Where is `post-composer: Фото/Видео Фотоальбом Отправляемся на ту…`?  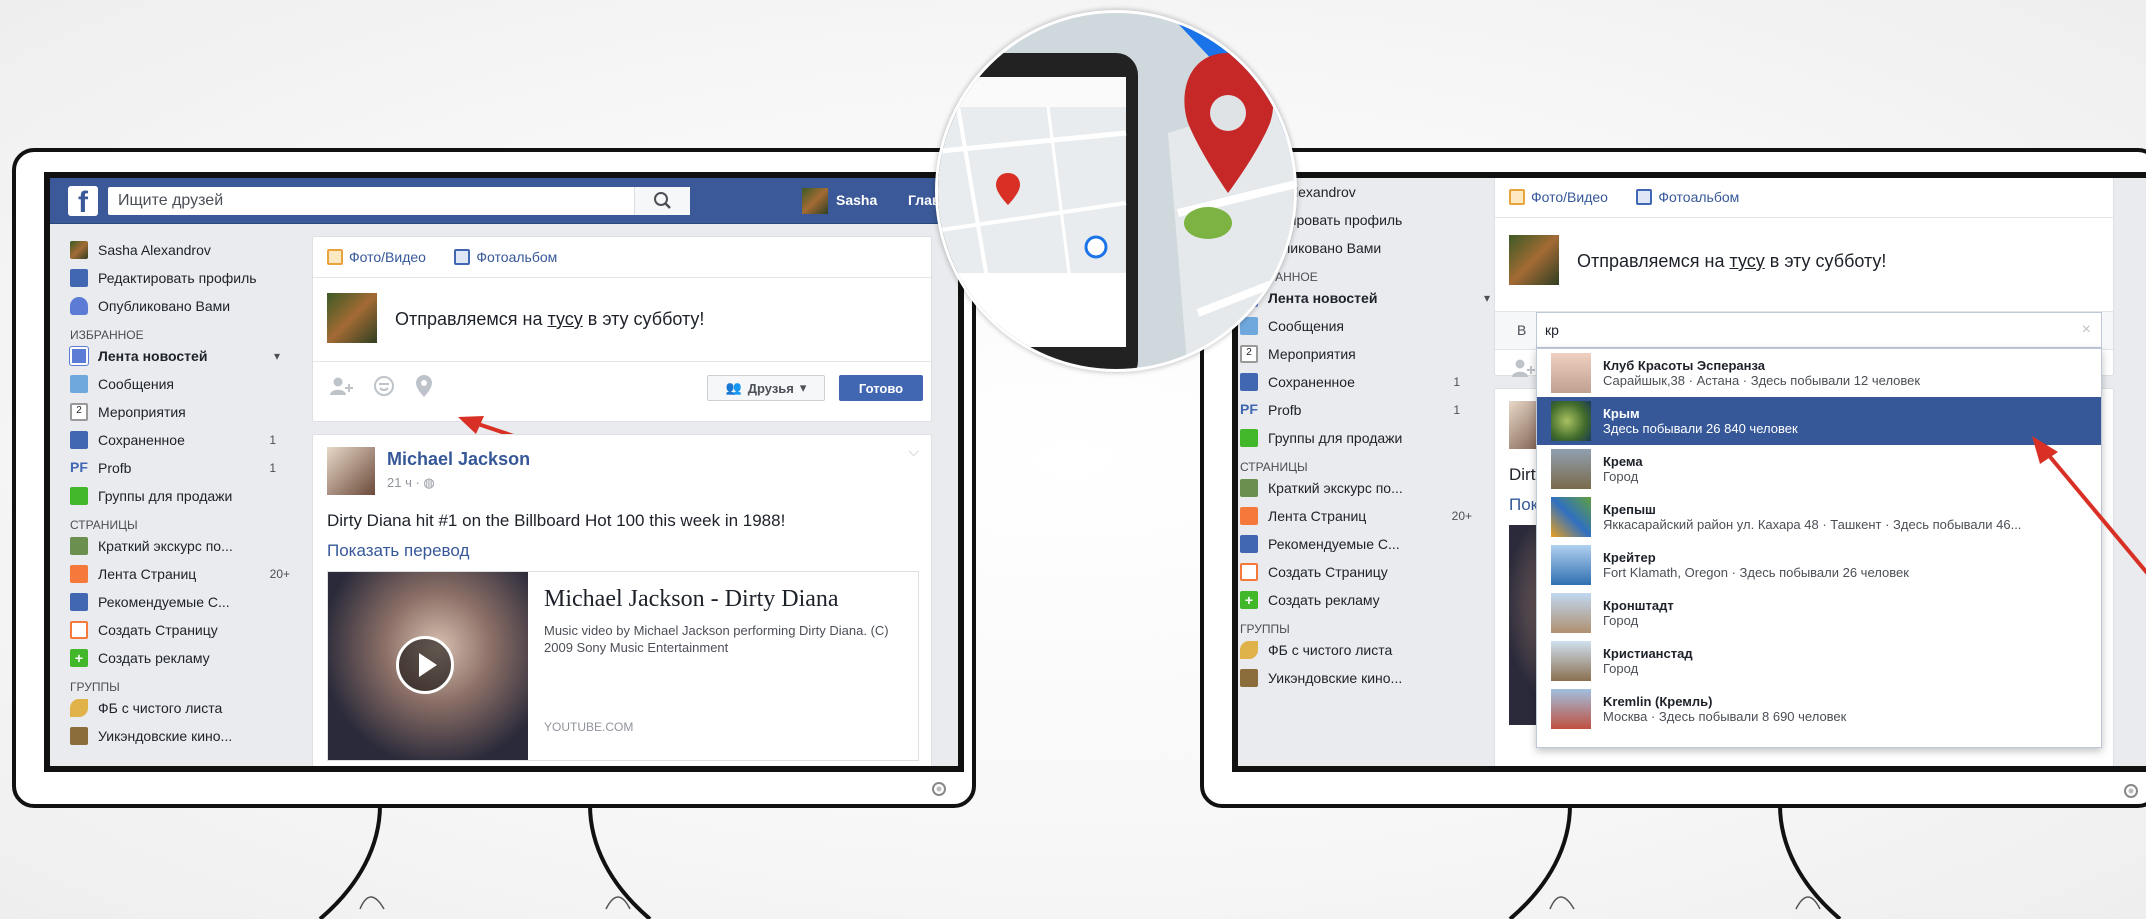 post-composer: Фото/Видео Фотоальбом Отправляемся на ту… is located at coordinates (622, 329).